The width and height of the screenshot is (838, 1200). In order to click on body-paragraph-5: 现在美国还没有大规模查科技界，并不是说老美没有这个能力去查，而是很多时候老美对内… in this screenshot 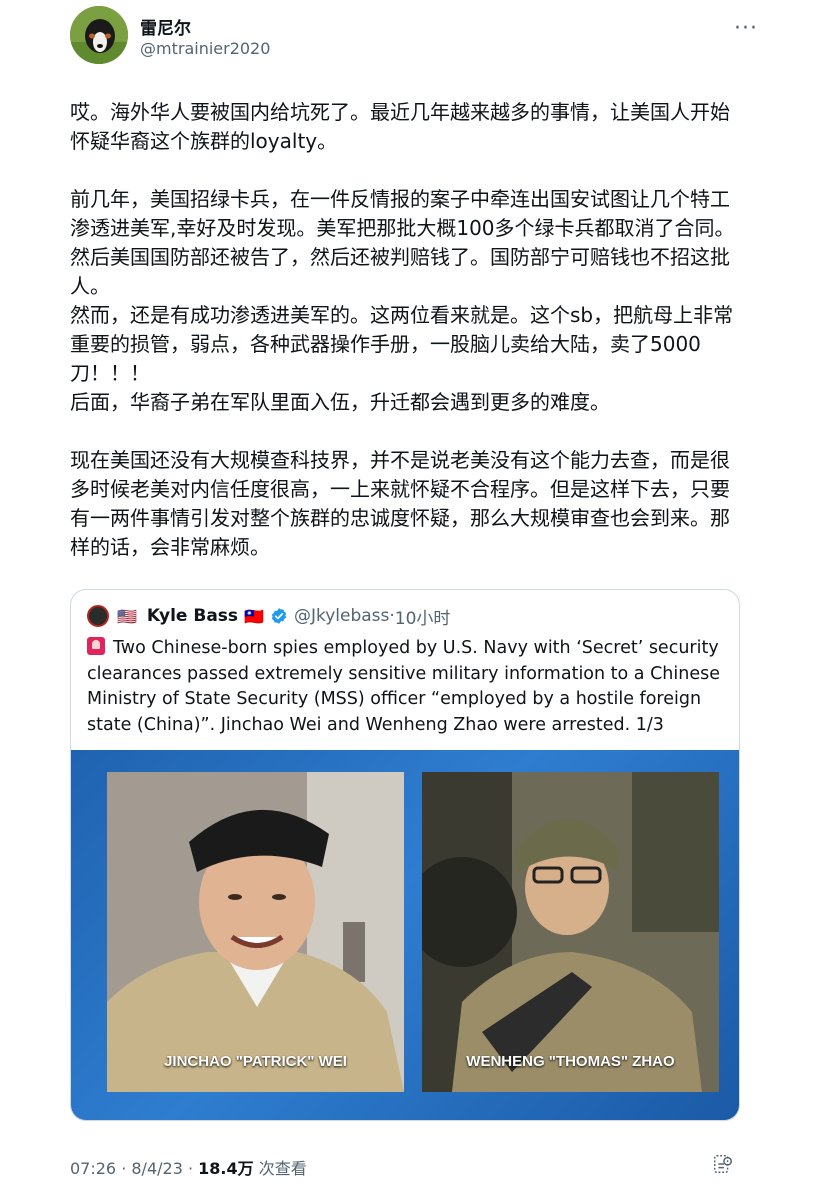, I will do `click(400, 503)`.